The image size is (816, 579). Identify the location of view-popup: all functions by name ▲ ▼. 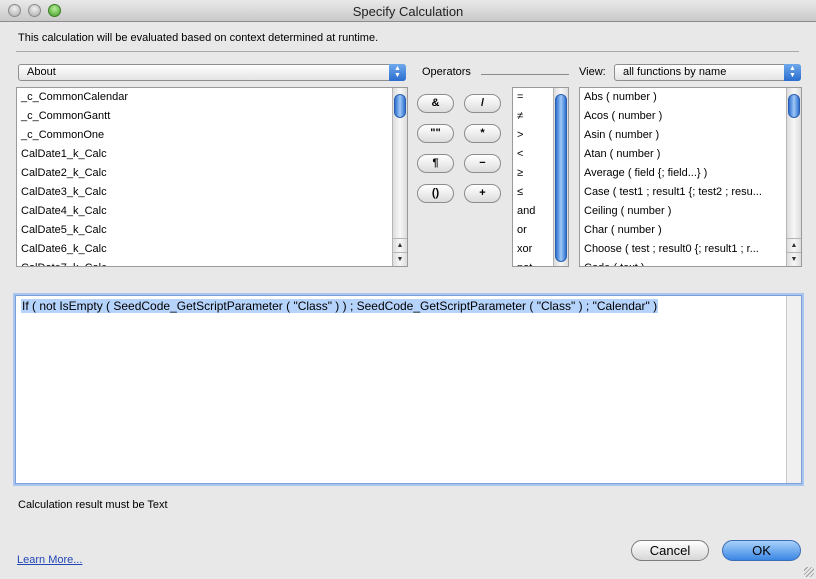
(707, 72).